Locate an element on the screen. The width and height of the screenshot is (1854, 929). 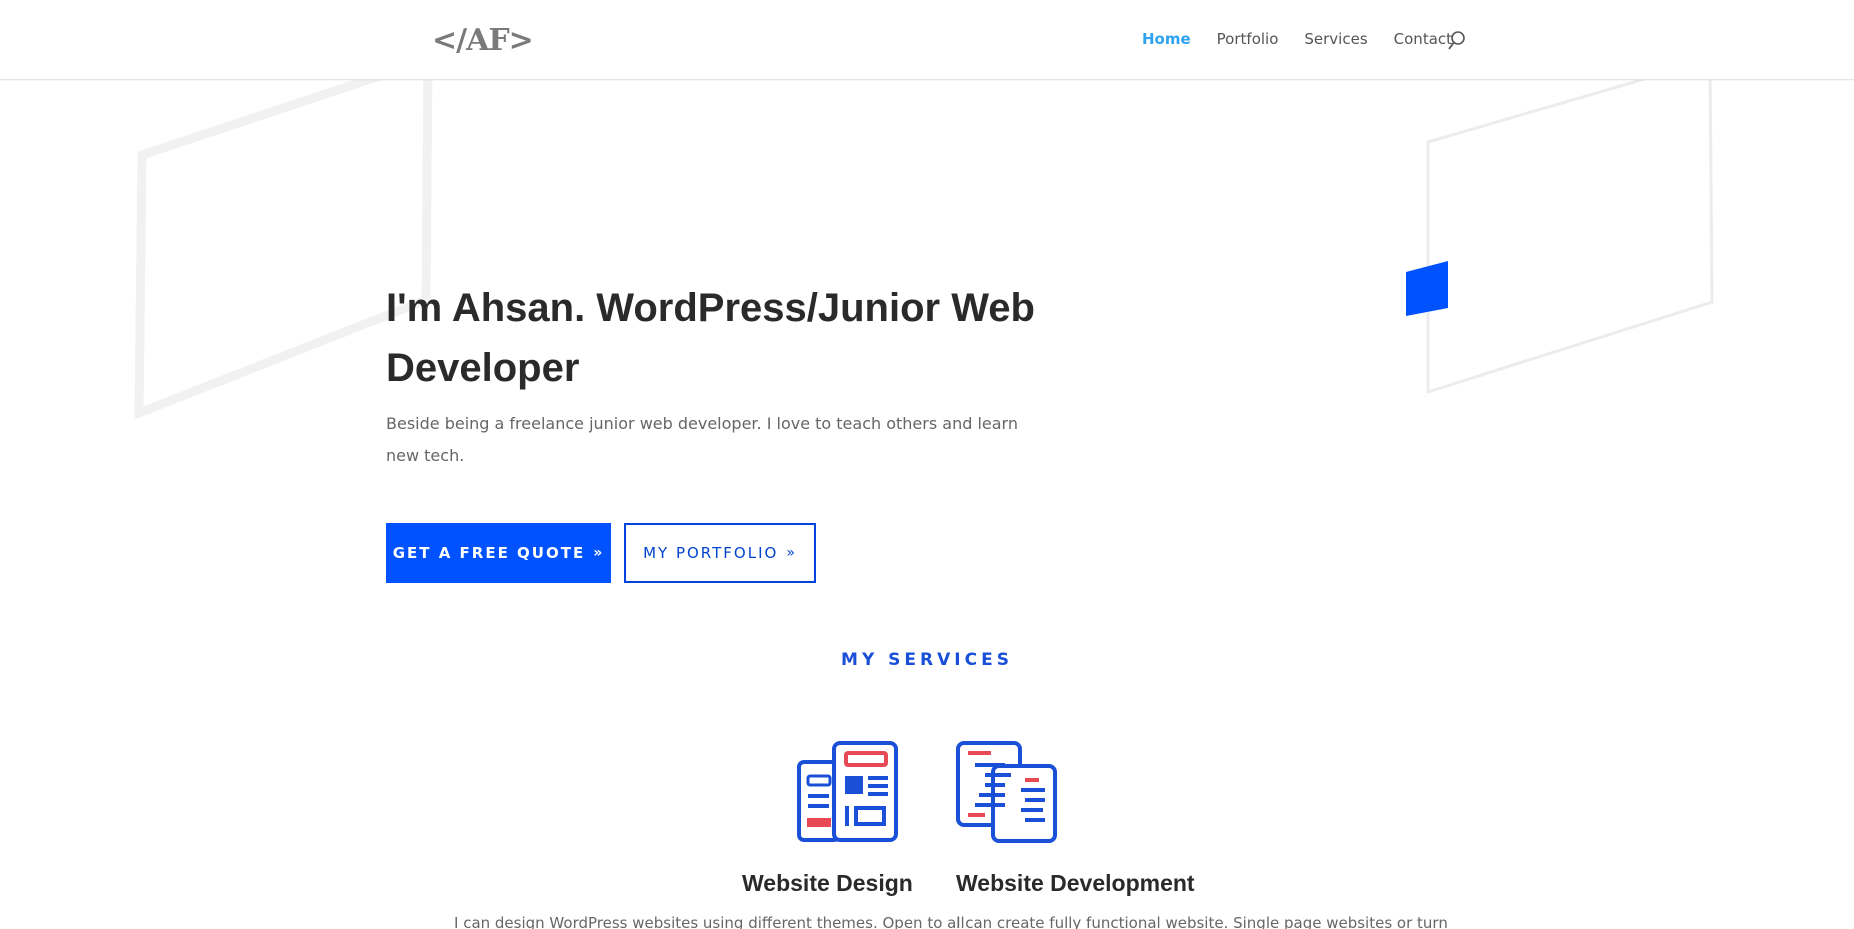
service-title-website-development: Website Development is located at coordinates (1075, 883).